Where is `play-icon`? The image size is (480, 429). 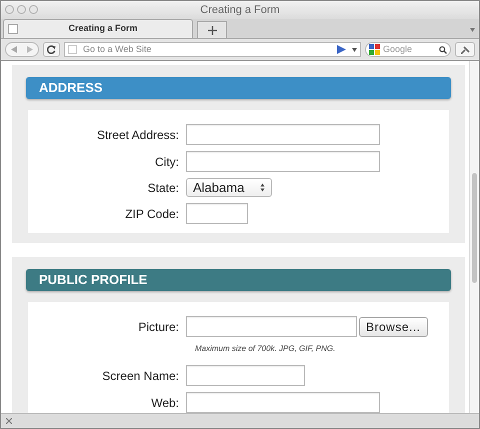
play-icon is located at coordinates (341, 49).